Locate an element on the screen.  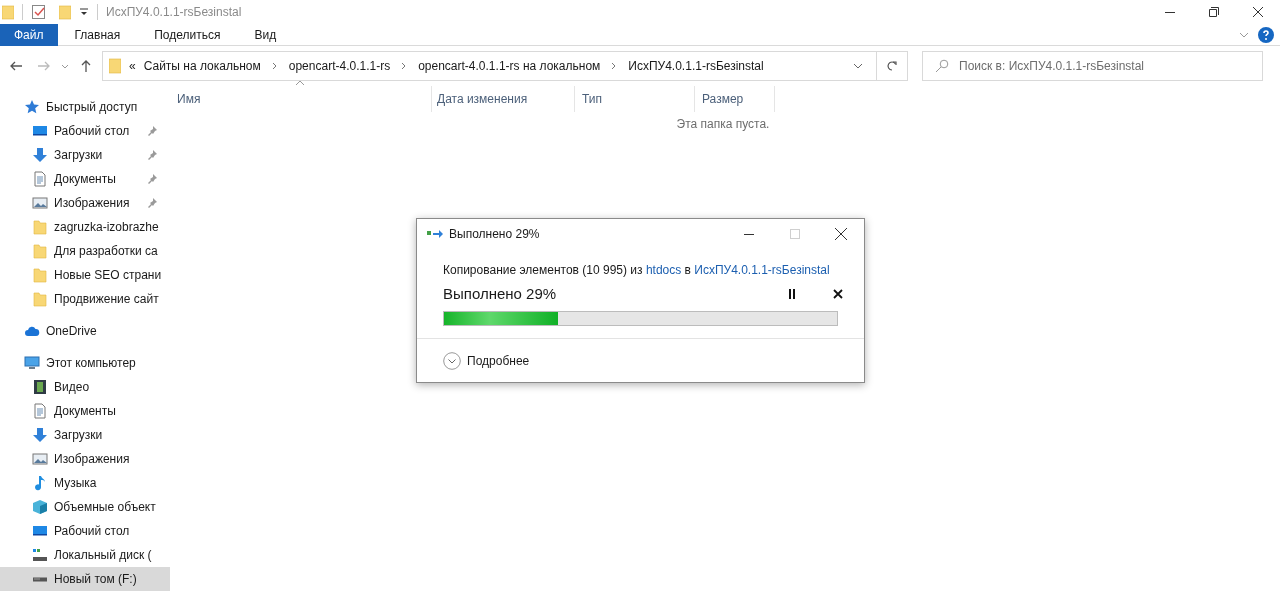
pause-icon is located at coordinates (792, 294).